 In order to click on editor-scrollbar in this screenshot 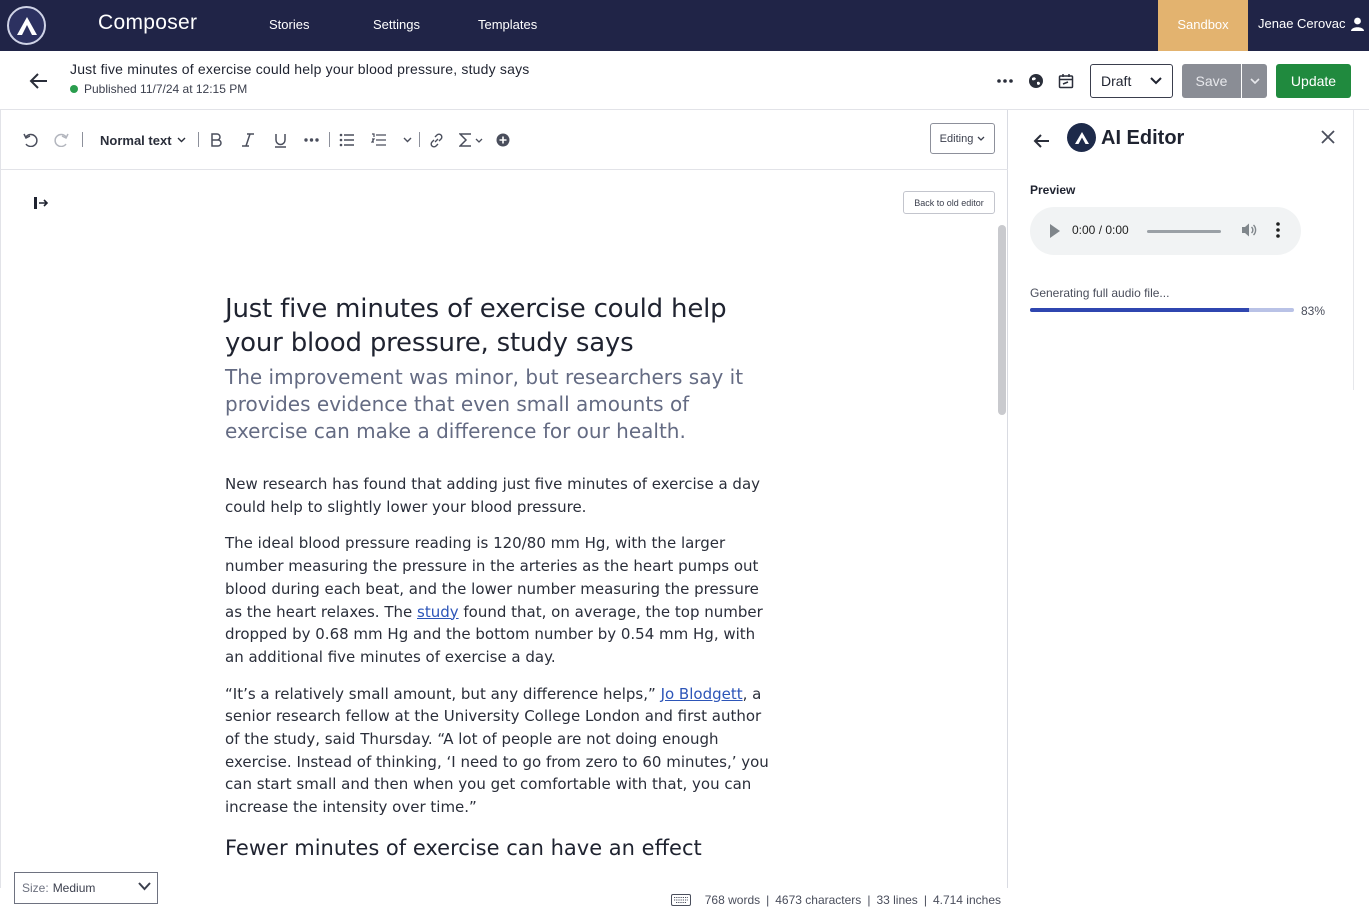, I will do `click(1002, 320)`.